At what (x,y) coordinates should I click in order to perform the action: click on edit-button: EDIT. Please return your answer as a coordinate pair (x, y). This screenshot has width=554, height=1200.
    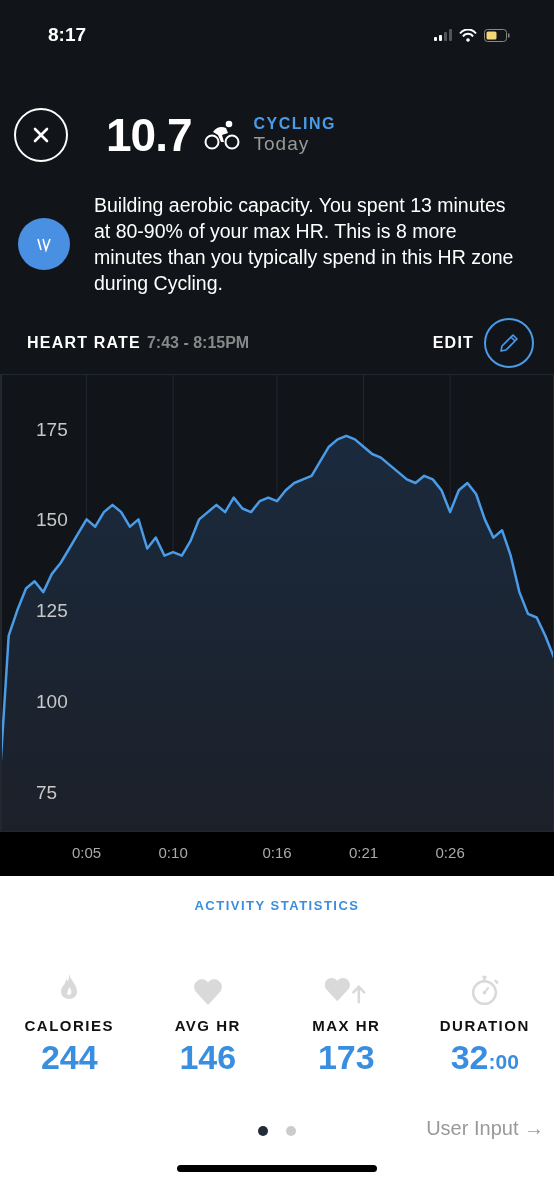
    Looking at the image, I should click on (453, 343).